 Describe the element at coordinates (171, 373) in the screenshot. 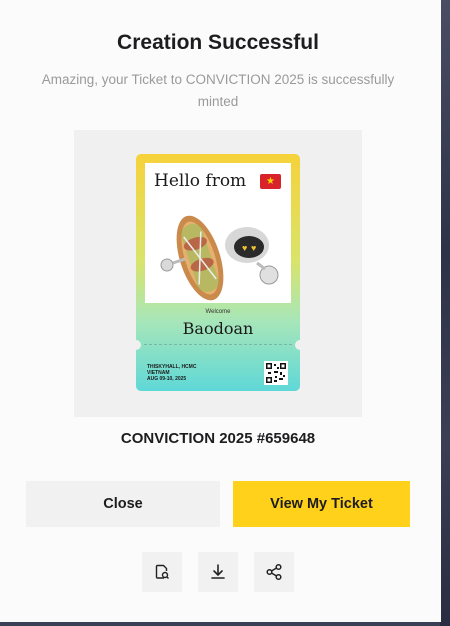

I see `ticket-venue-info: THISKYHALL, HCMC VIETNAM AUG 09-10, 2025` at that location.